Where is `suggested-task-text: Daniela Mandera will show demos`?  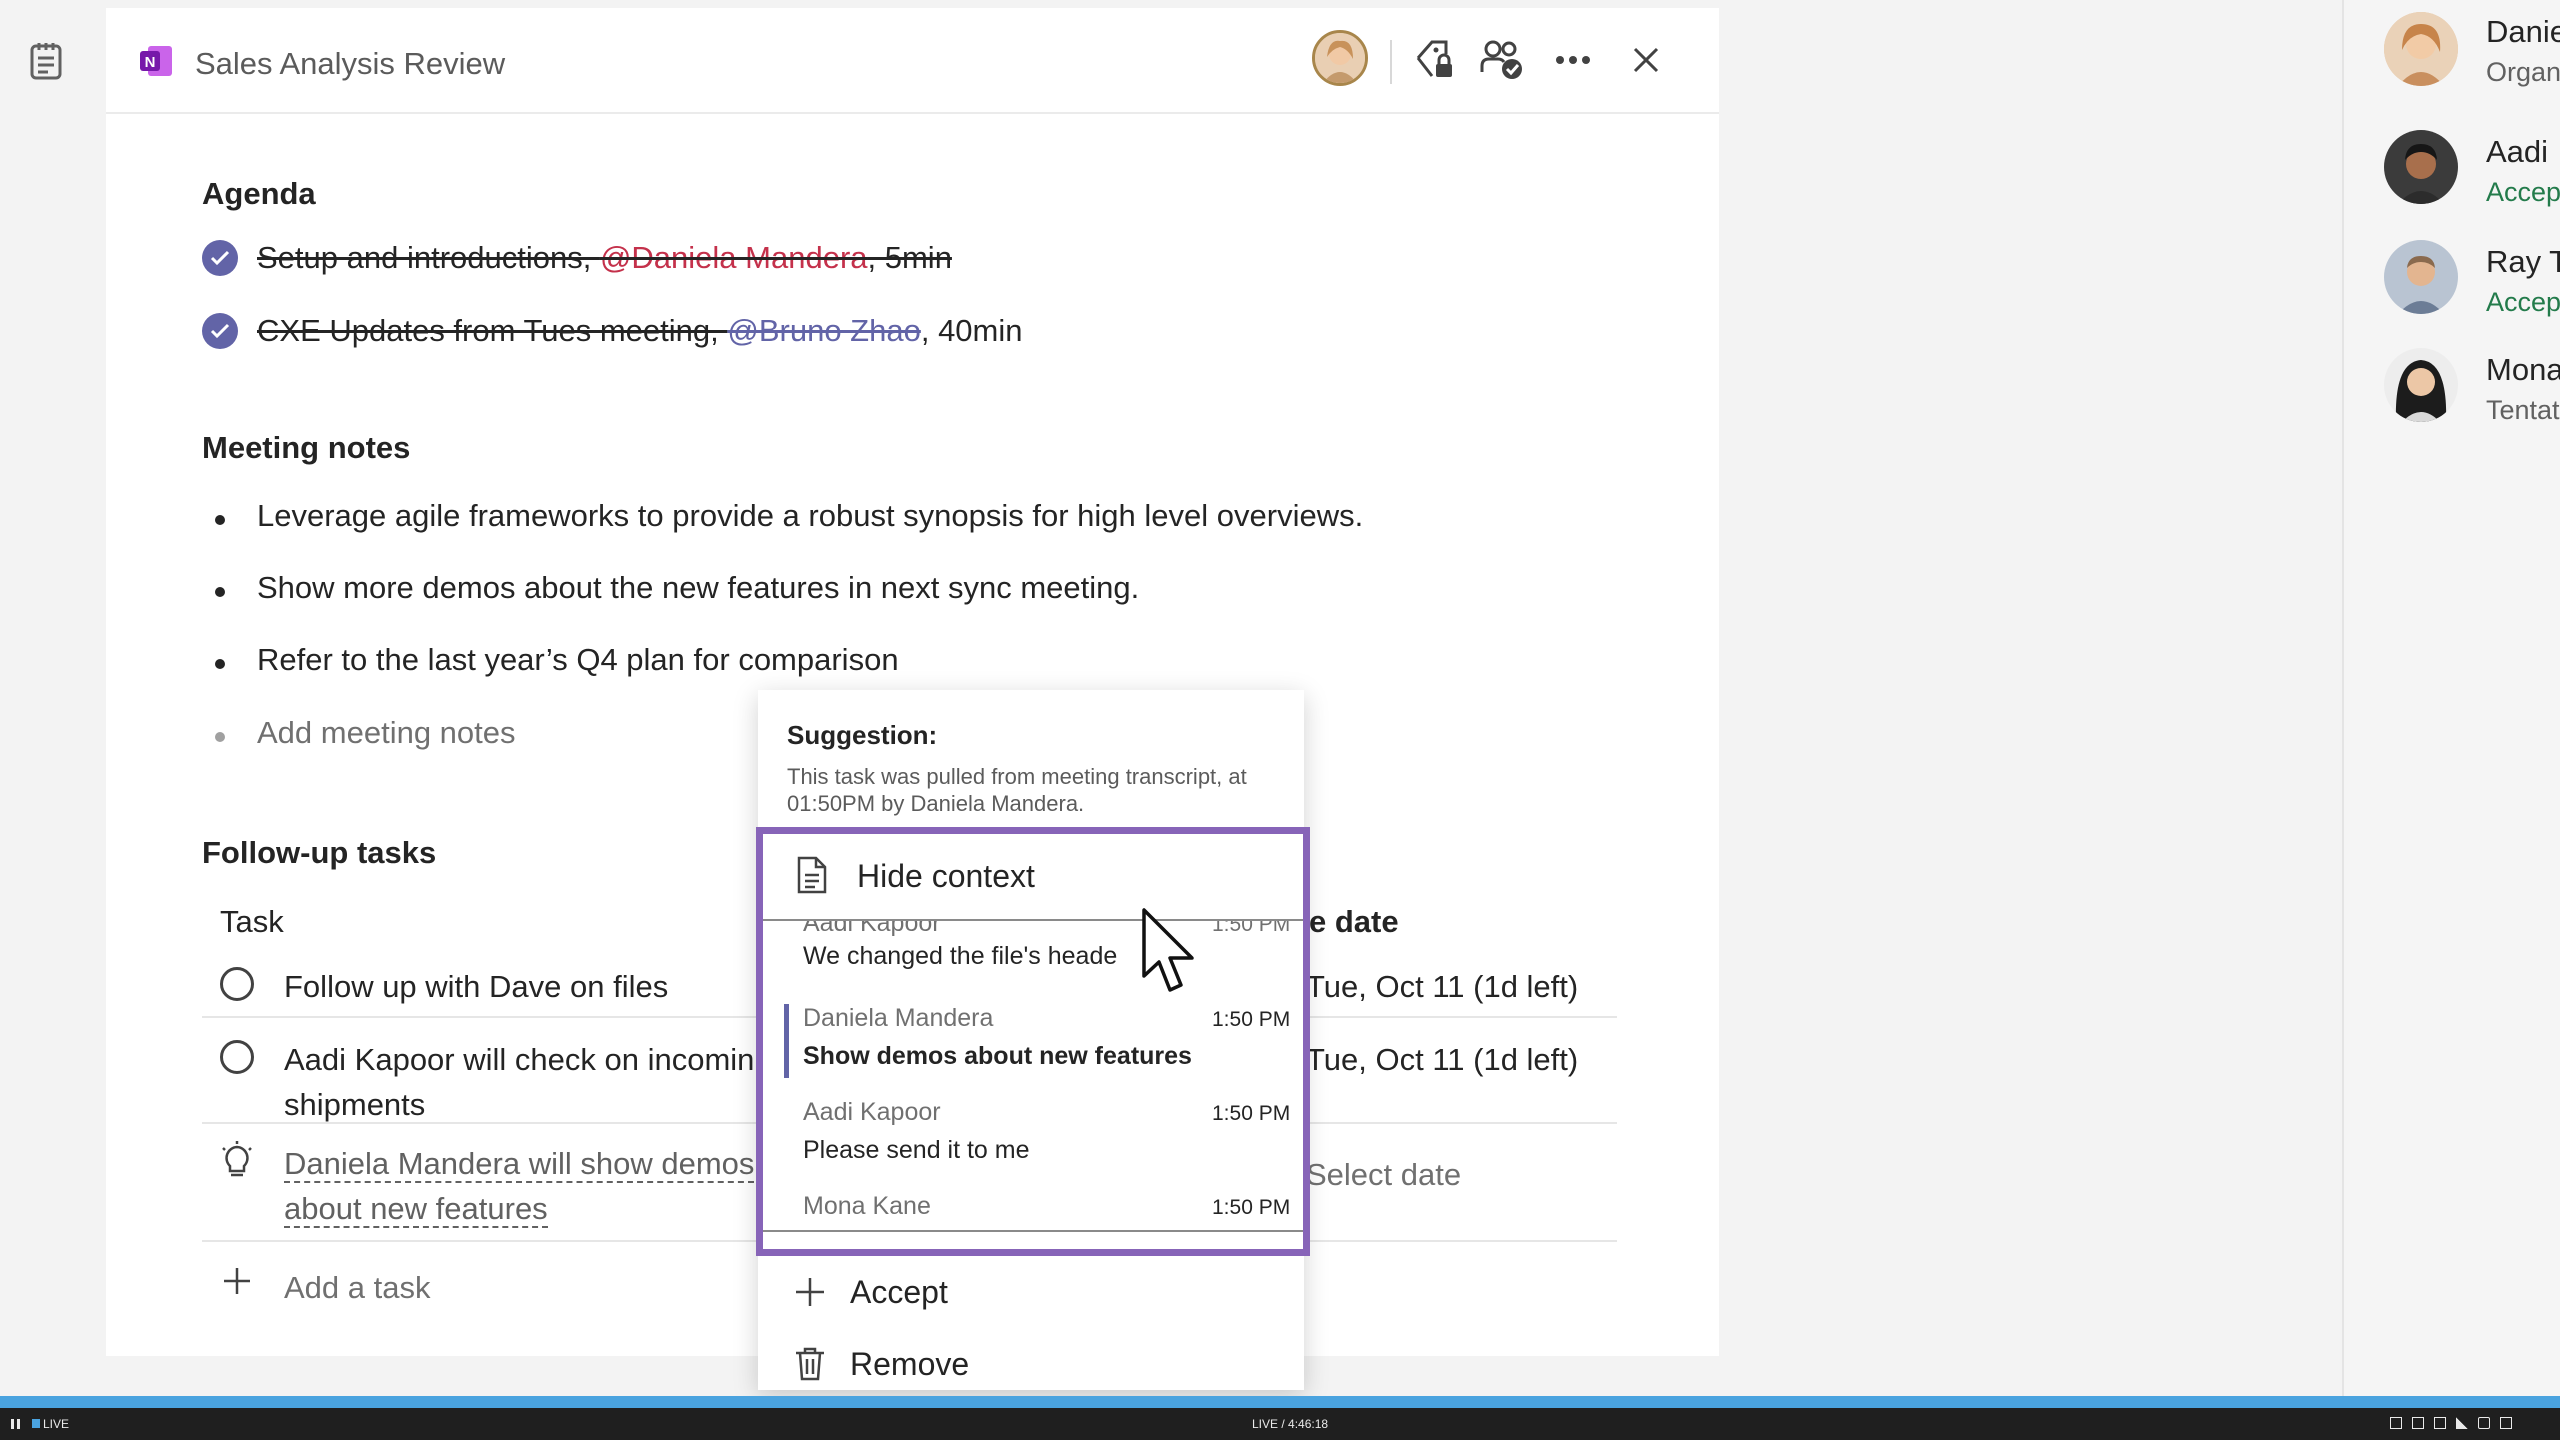 suggested-task-text: Daniela Mandera will show demos is located at coordinates (519, 1164).